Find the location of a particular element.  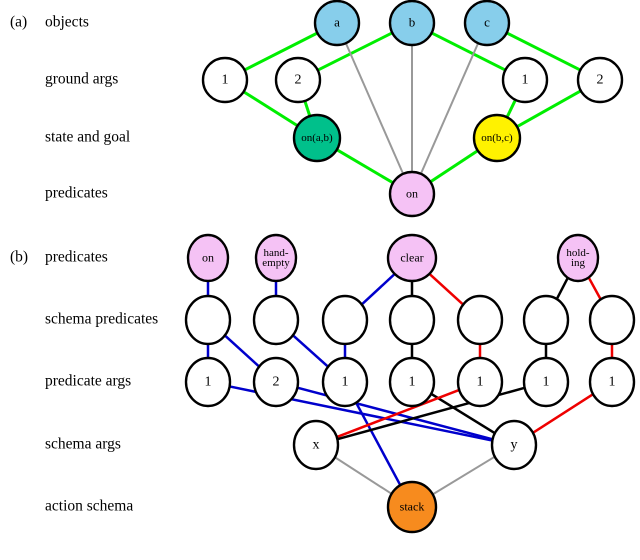

node-b_pa_7: 1 is located at coordinates (612, 382).